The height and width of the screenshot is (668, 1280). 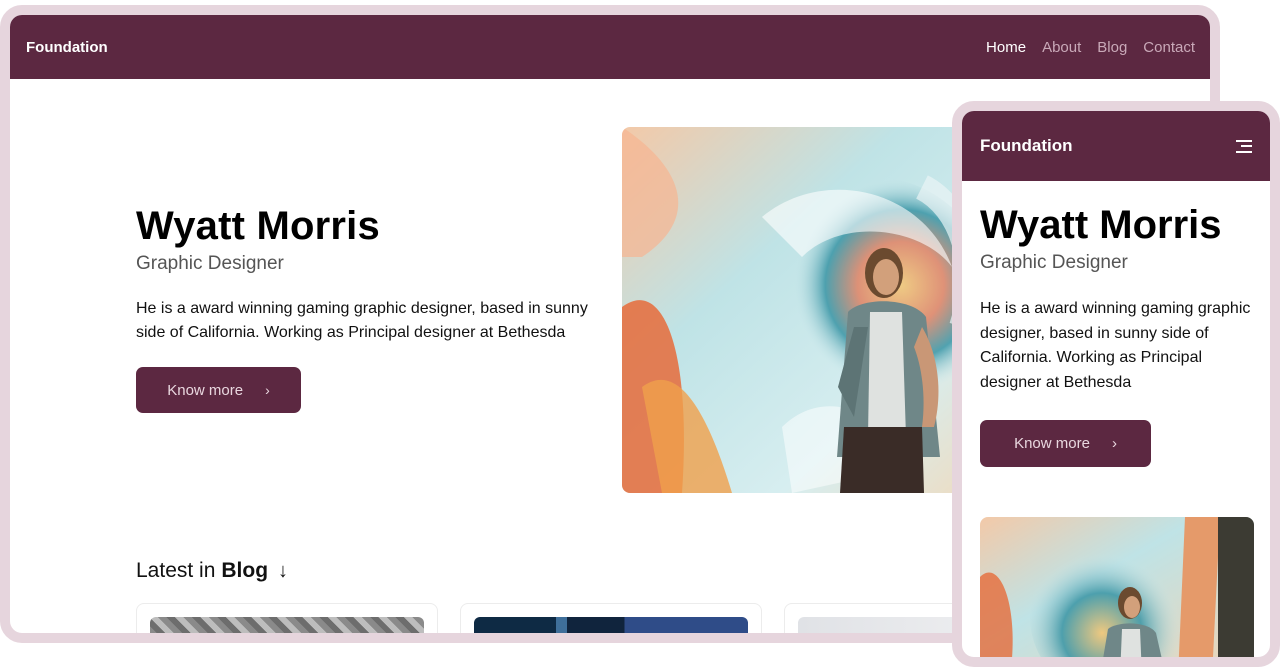 I want to click on nav-link-contact: Contact, so click(x=1169, y=47).